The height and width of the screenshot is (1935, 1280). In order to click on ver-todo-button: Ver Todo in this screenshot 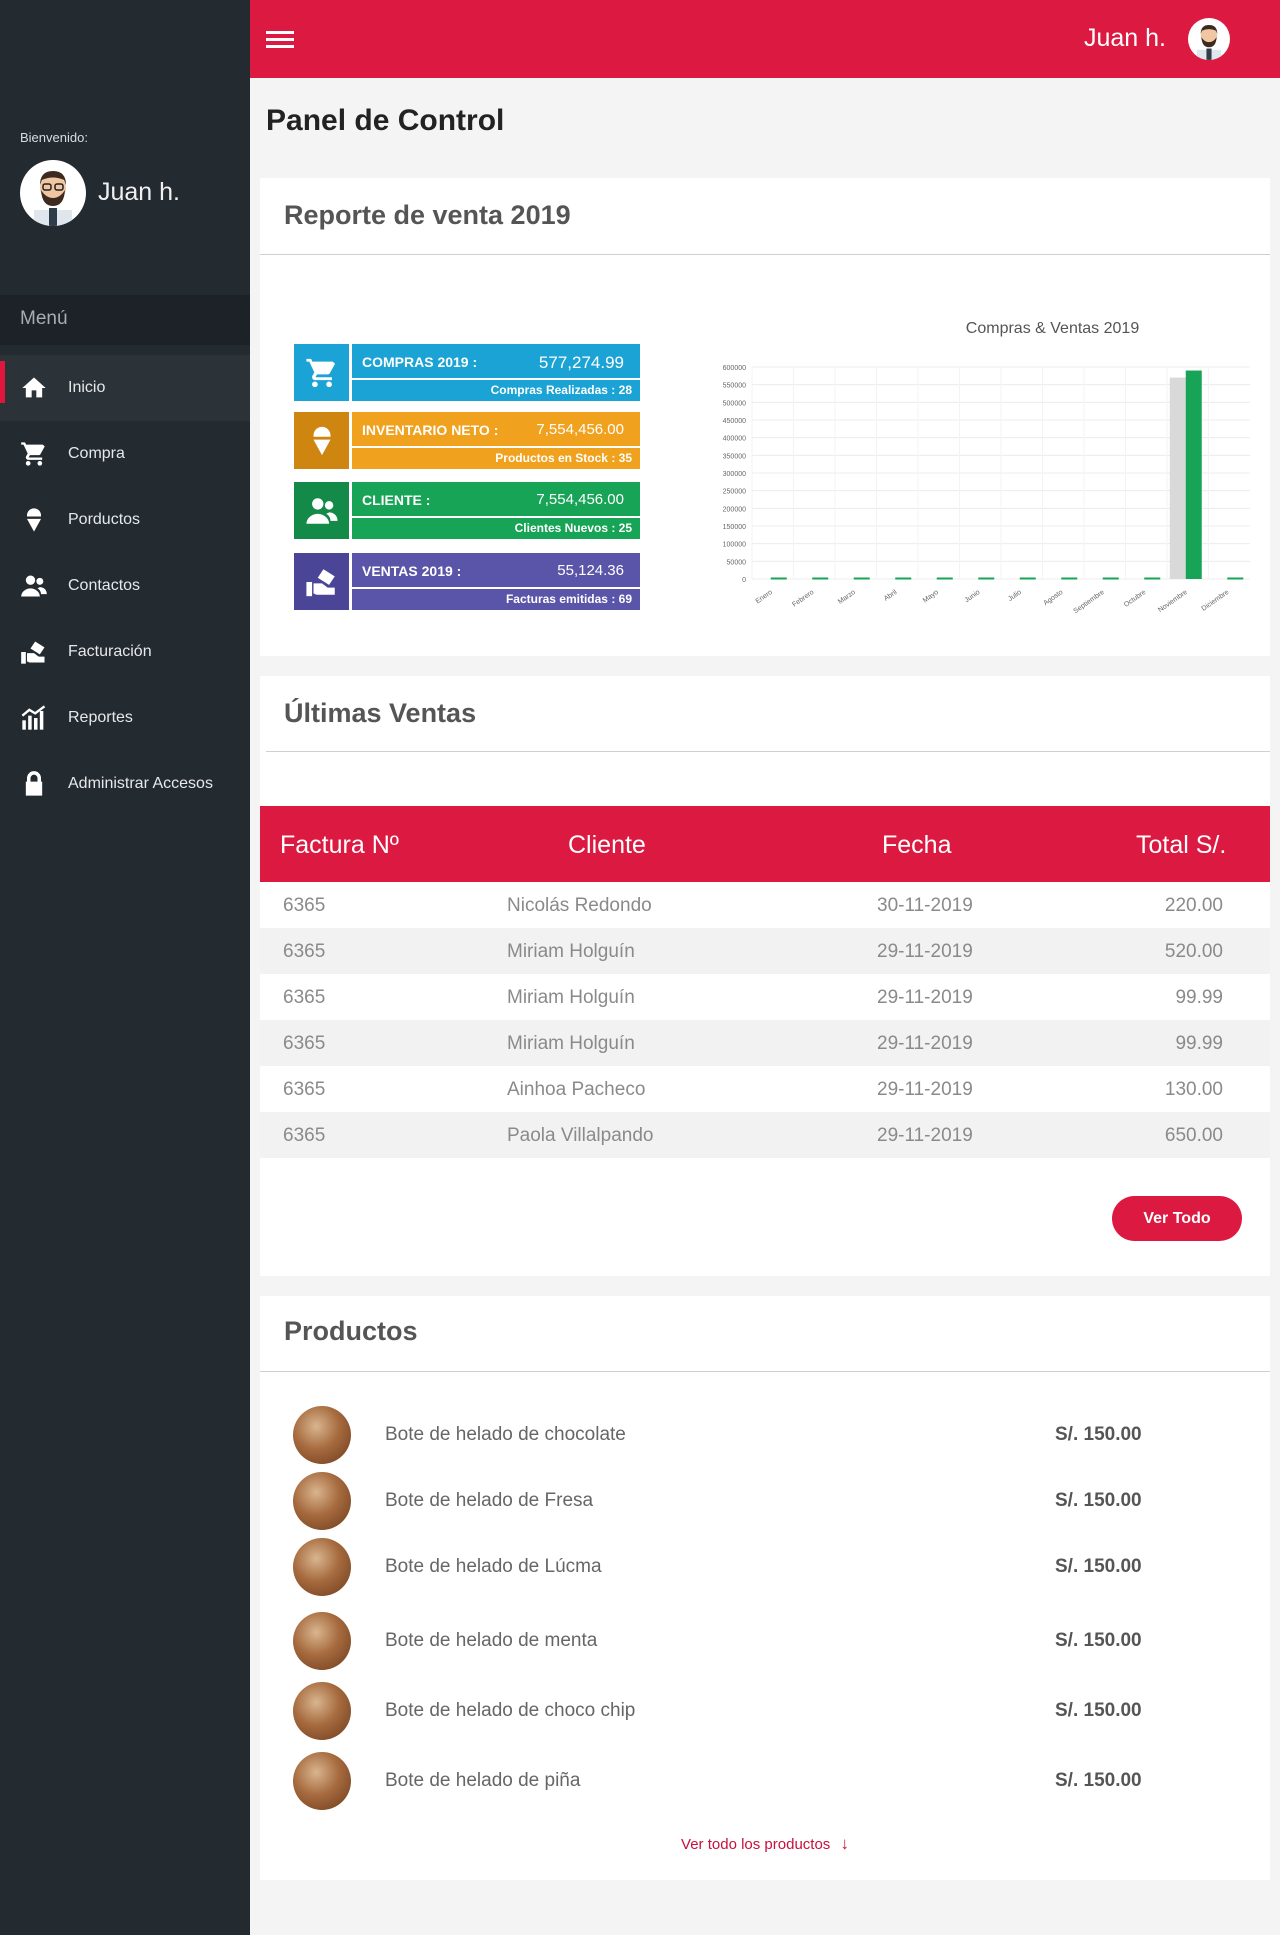, I will do `click(1177, 1218)`.